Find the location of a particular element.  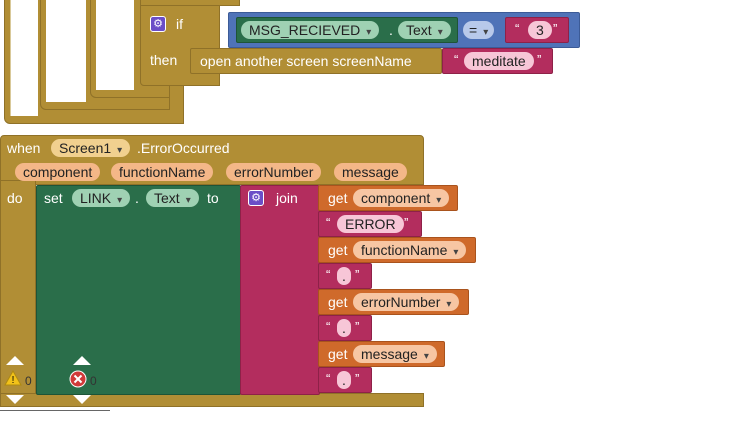

text-value-field: 3 is located at coordinates (540, 30).